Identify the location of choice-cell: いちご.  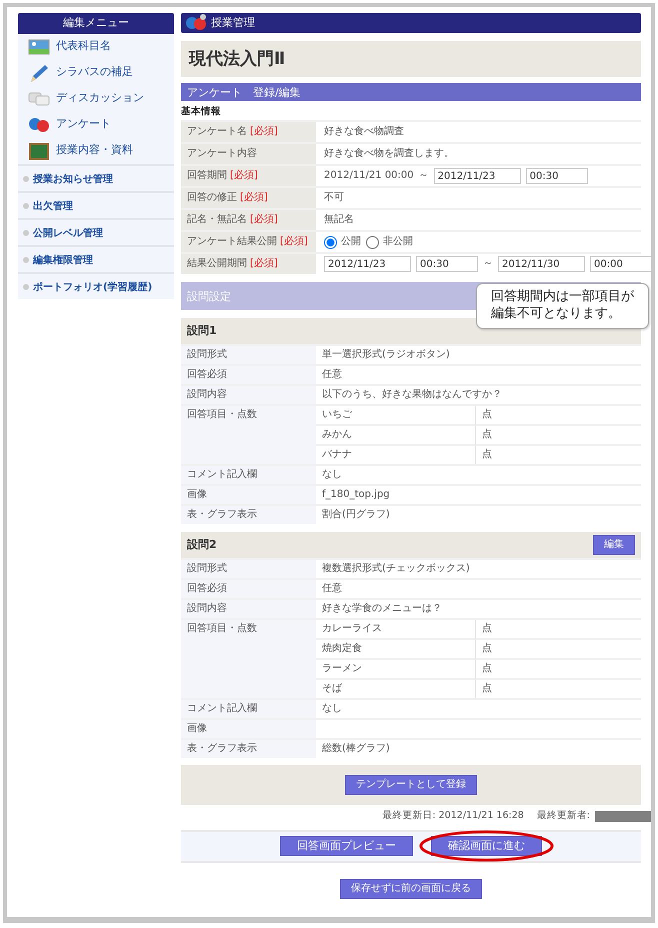
(396, 416).